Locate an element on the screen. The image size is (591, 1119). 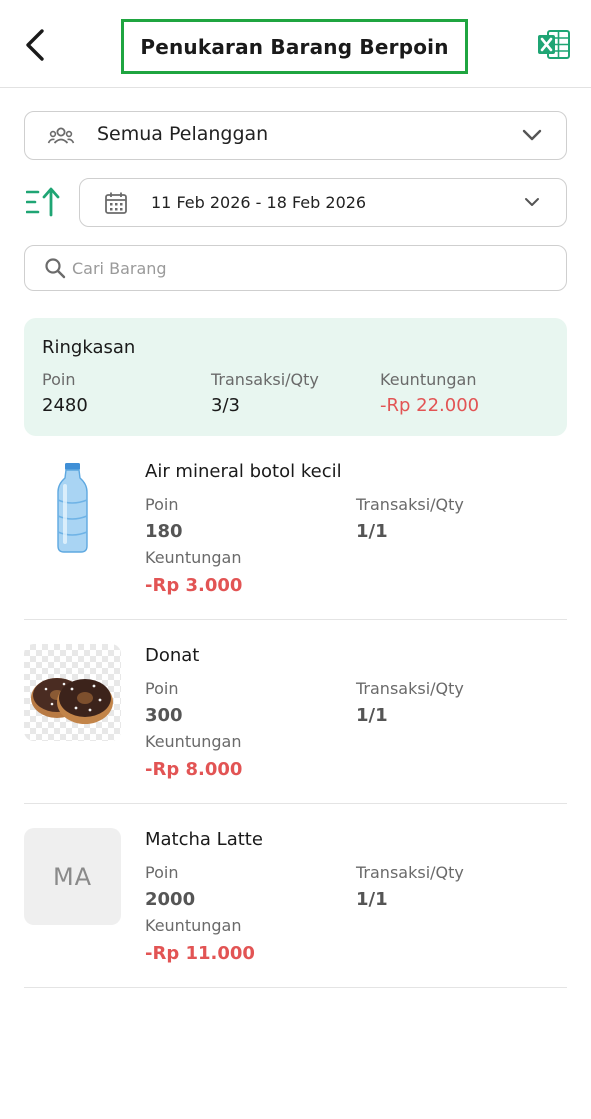
people-icon is located at coordinates (61, 135).